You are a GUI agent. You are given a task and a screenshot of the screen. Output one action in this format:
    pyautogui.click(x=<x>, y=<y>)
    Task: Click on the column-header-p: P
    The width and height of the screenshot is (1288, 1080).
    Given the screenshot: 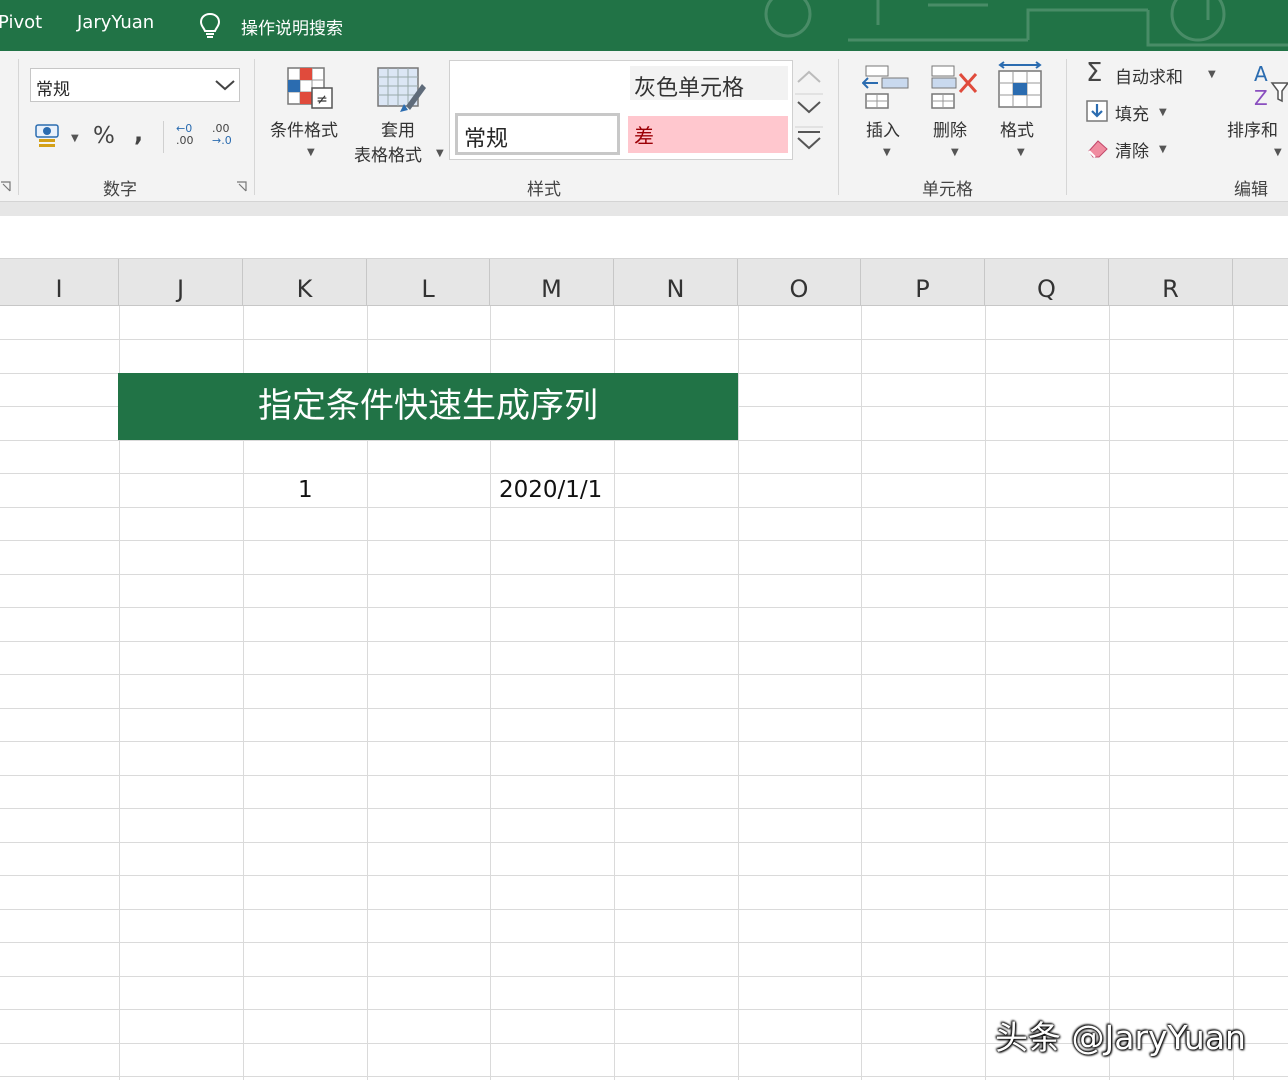 What is the action you would take?
    pyautogui.click(x=923, y=282)
    